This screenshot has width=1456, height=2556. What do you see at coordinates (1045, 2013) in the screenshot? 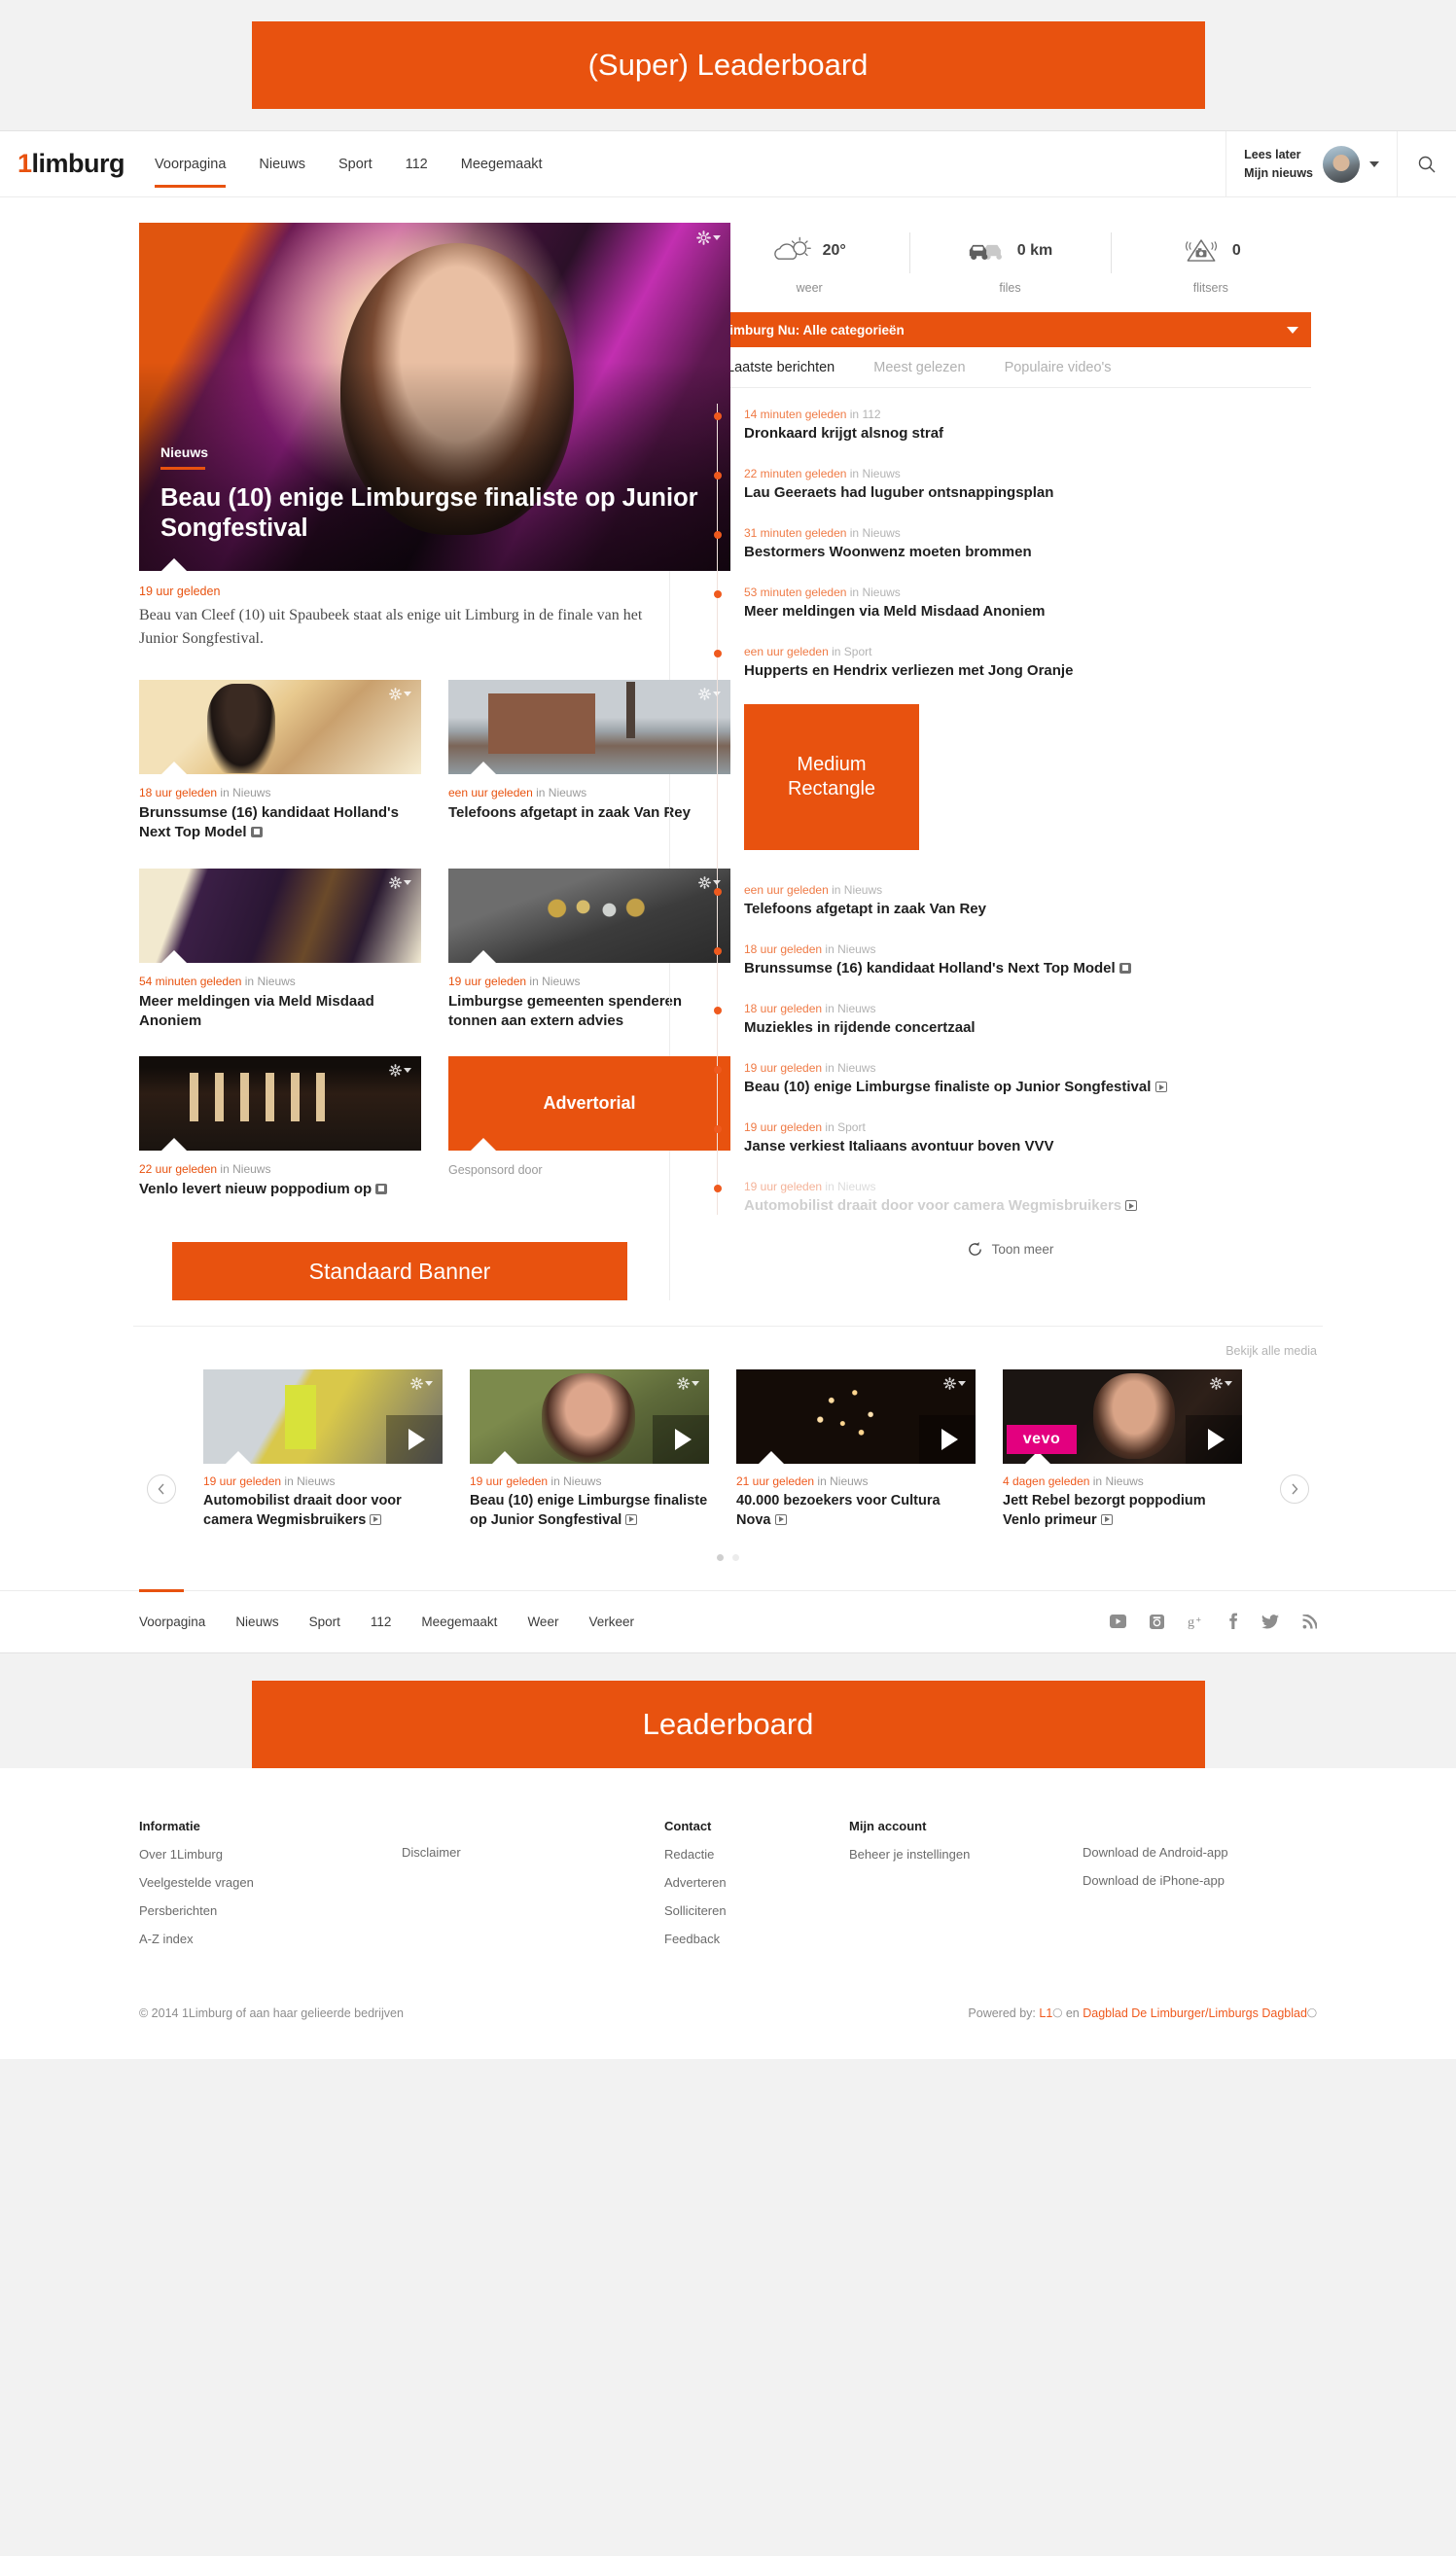
I see `powered-by-l1-link: L1` at bounding box center [1045, 2013].